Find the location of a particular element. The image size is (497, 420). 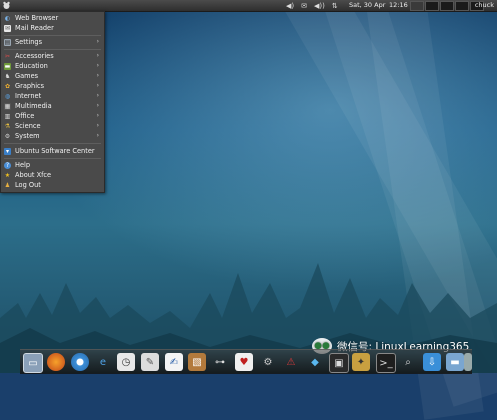

firefox-icon is located at coordinates (56, 362).